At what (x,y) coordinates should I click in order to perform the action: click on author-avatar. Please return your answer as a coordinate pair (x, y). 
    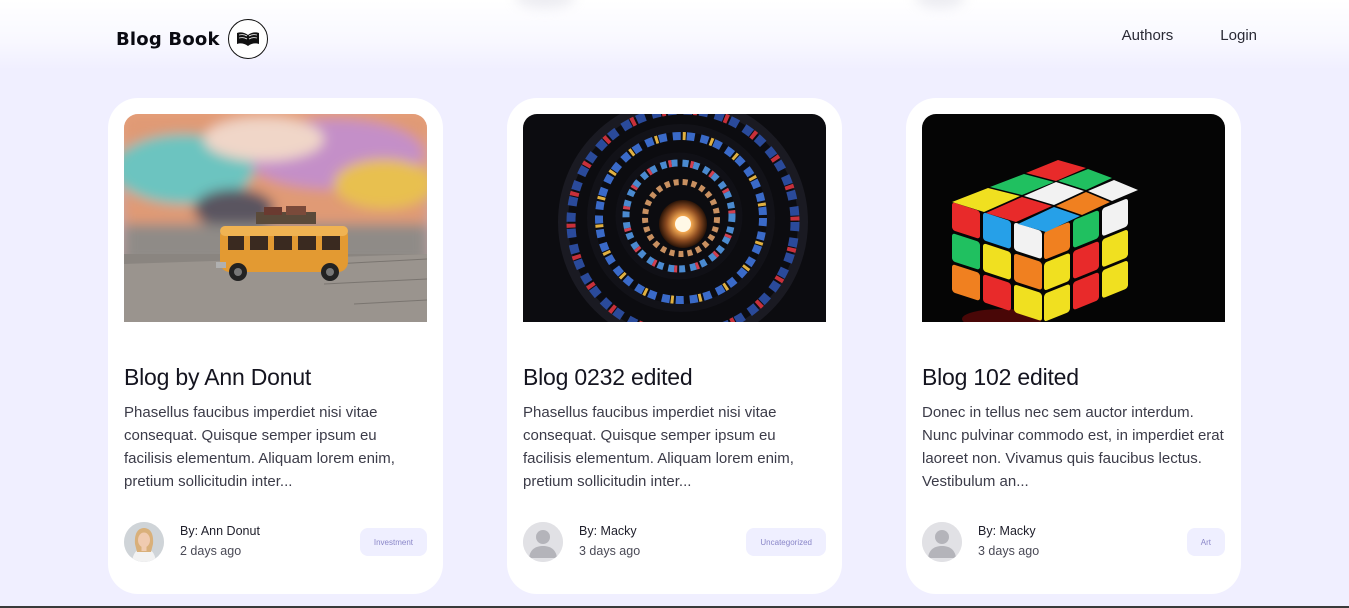
    Looking at the image, I should click on (144, 542).